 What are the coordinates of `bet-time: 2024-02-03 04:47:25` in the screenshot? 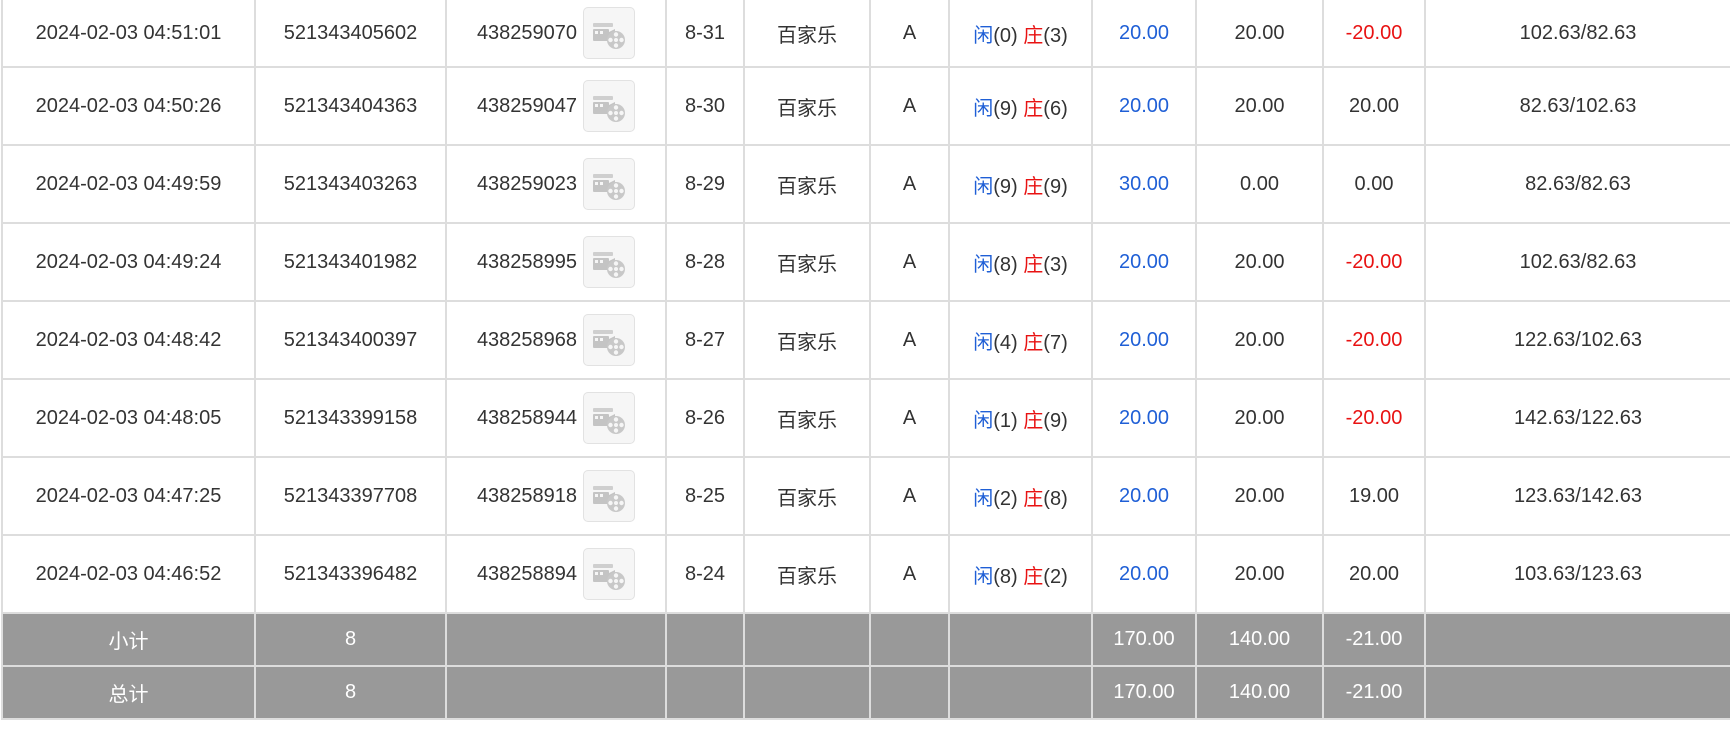 It's located at (128, 496).